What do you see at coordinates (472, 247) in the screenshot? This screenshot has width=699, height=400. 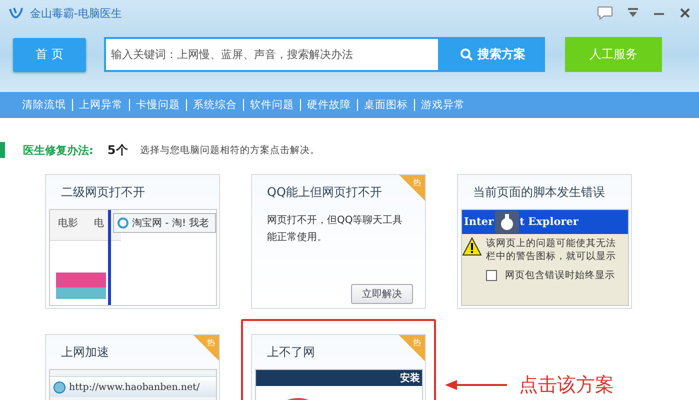 I see `warning-icon` at bounding box center [472, 247].